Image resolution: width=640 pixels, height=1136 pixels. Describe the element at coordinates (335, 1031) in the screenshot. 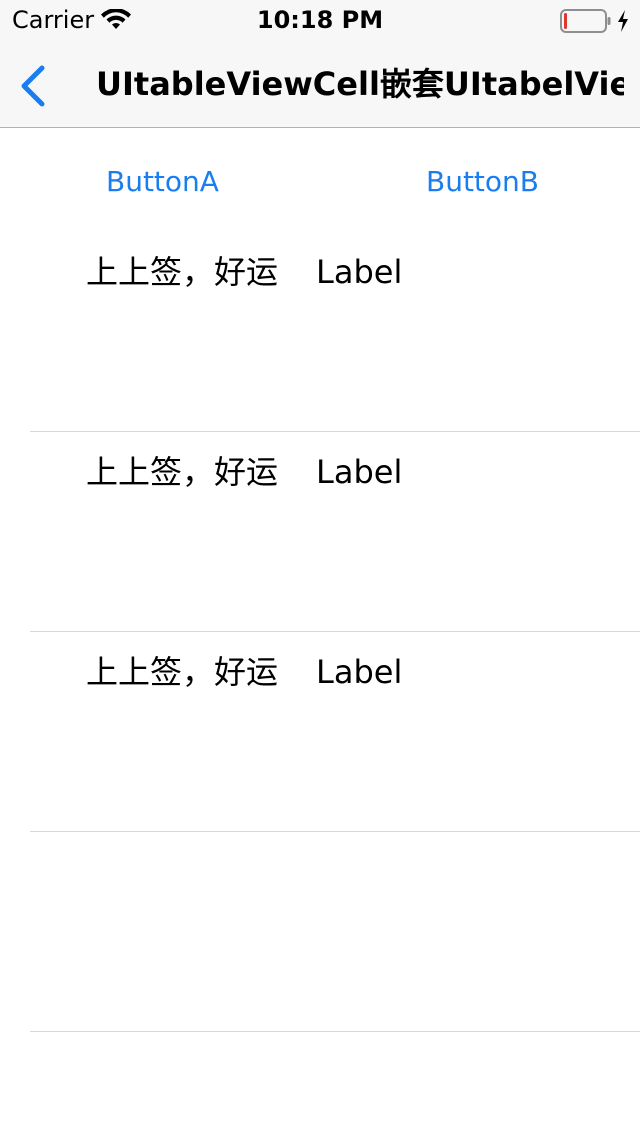

I see `row-separator` at that location.